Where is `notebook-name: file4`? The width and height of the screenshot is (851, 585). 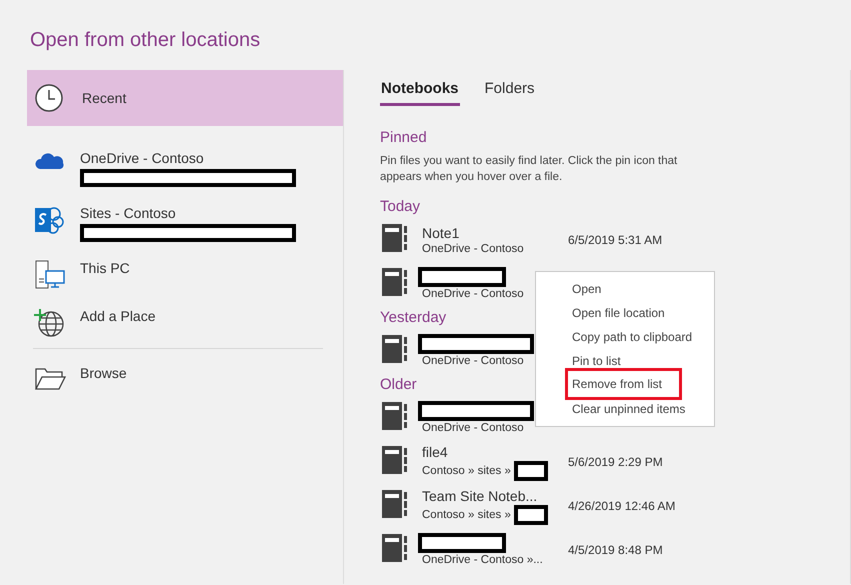 notebook-name: file4 is located at coordinates (495, 452).